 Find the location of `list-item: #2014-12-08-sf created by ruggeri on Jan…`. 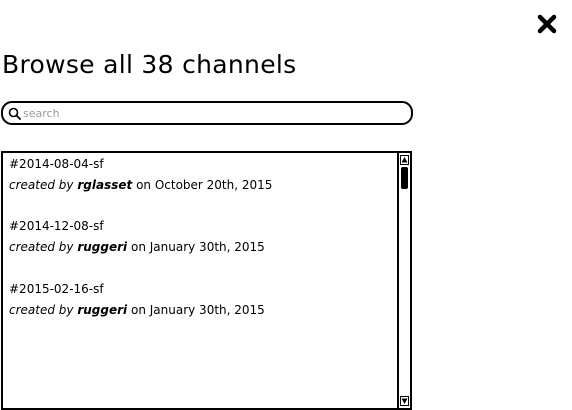

list-item: #2014-12-08-sf created by ruggeri on Jan… is located at coordinates (137, 236).